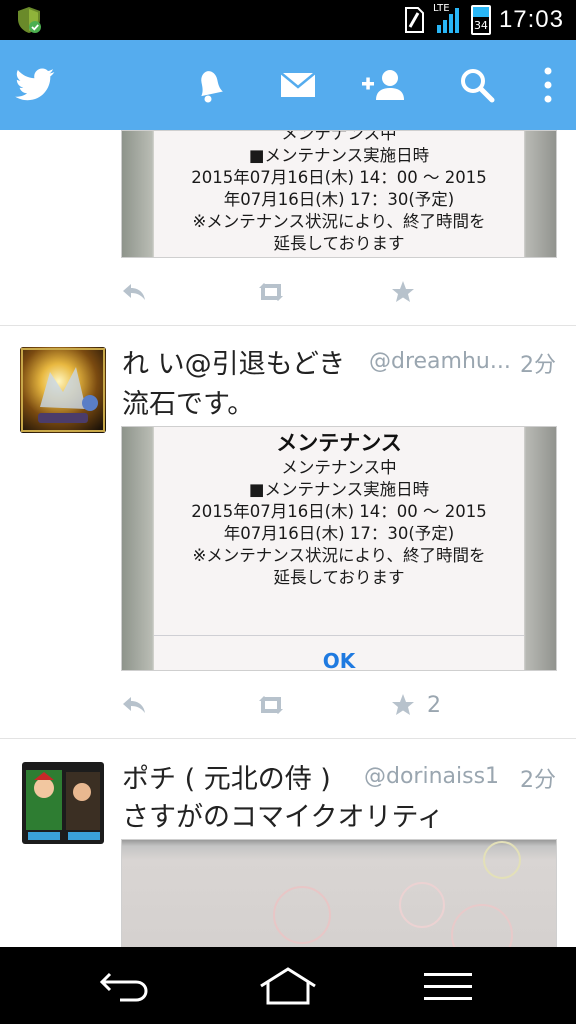 The image size is (576, 1024). I want to click on battery-level: 34, so click(480, 25).